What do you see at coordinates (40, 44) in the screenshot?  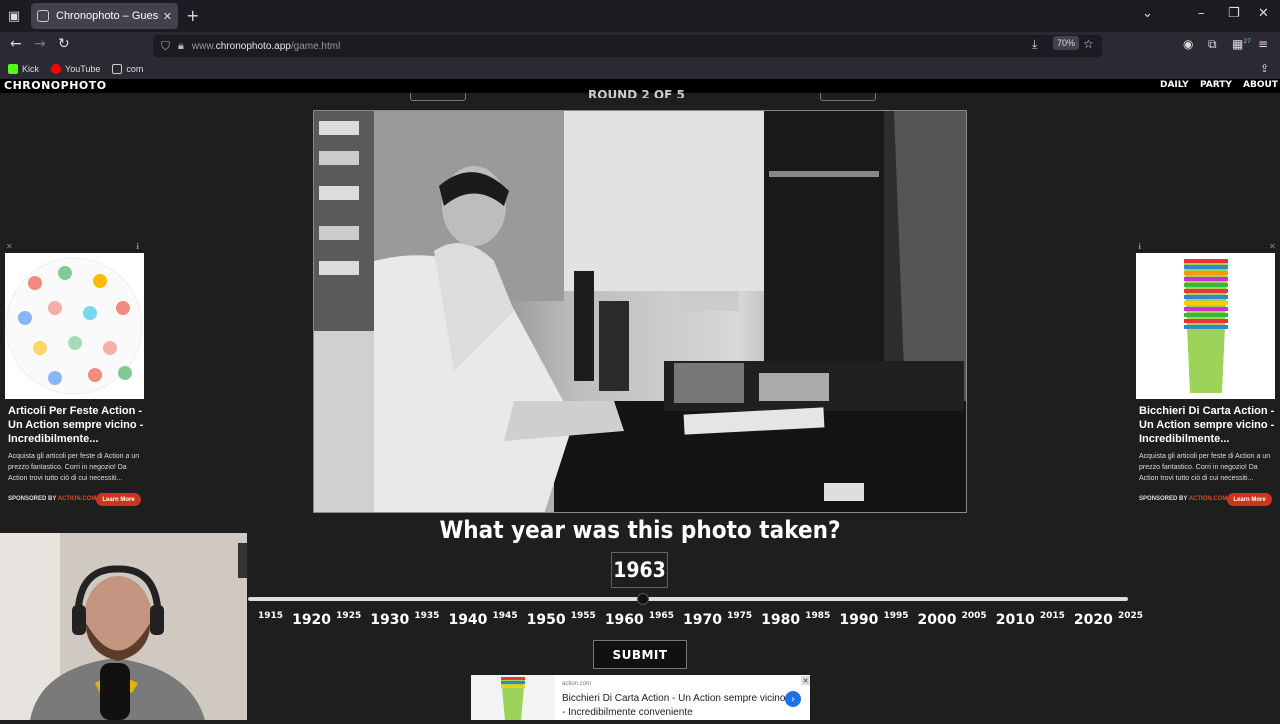 I see `forward-icon: →` at bounding box center [40, 44].